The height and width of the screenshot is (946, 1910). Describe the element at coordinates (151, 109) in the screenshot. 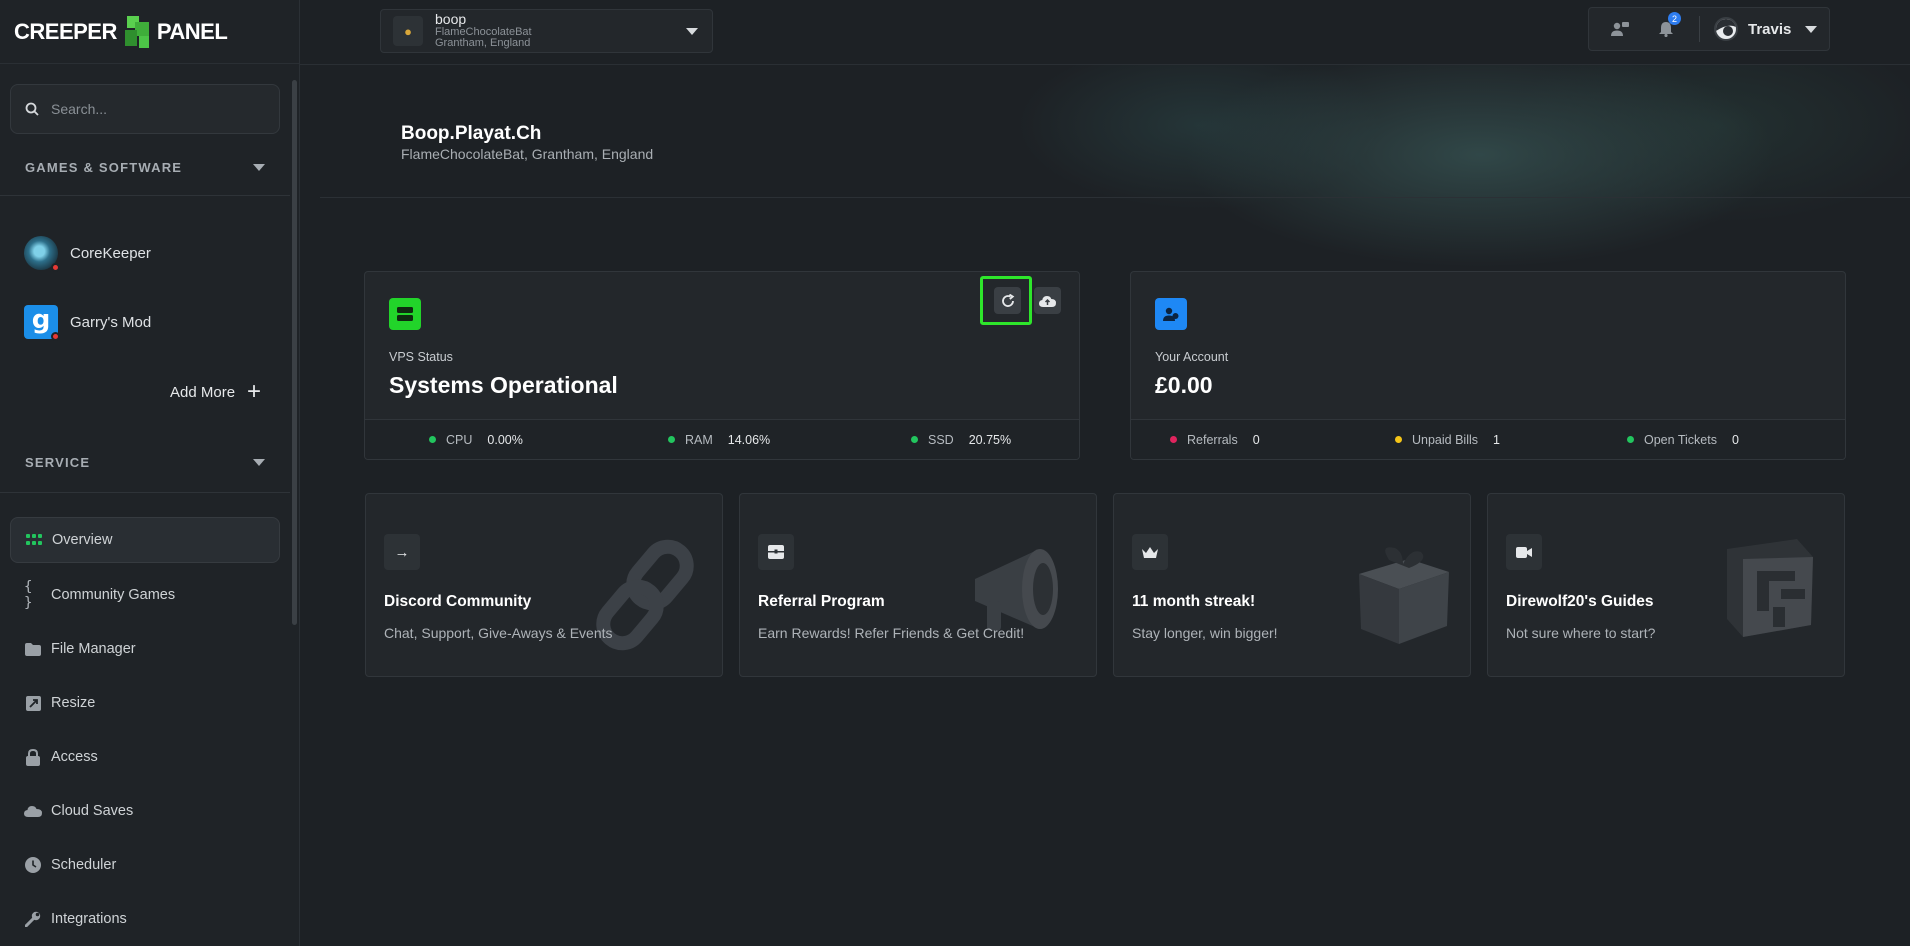

I see `search-input` at that location.